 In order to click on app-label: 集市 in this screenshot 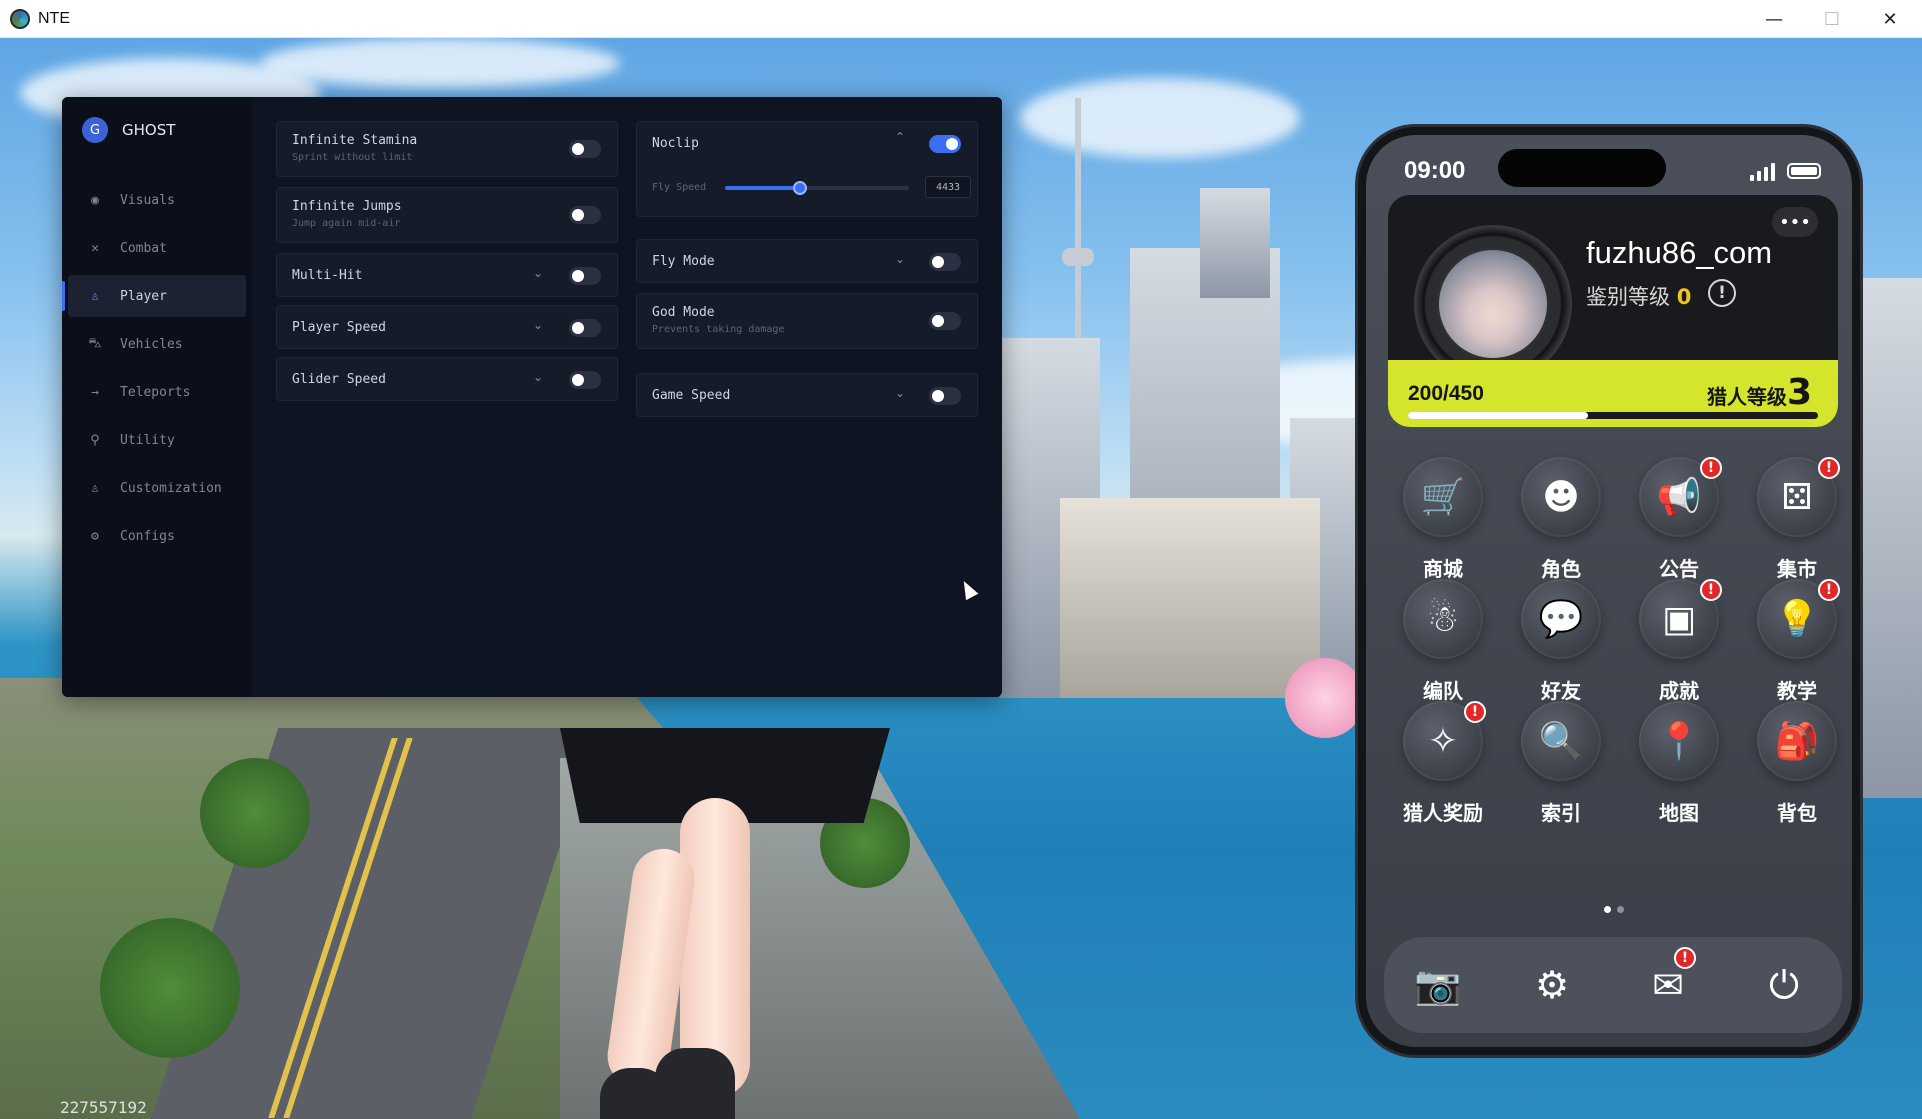, I will do `click(1797, 569)`.